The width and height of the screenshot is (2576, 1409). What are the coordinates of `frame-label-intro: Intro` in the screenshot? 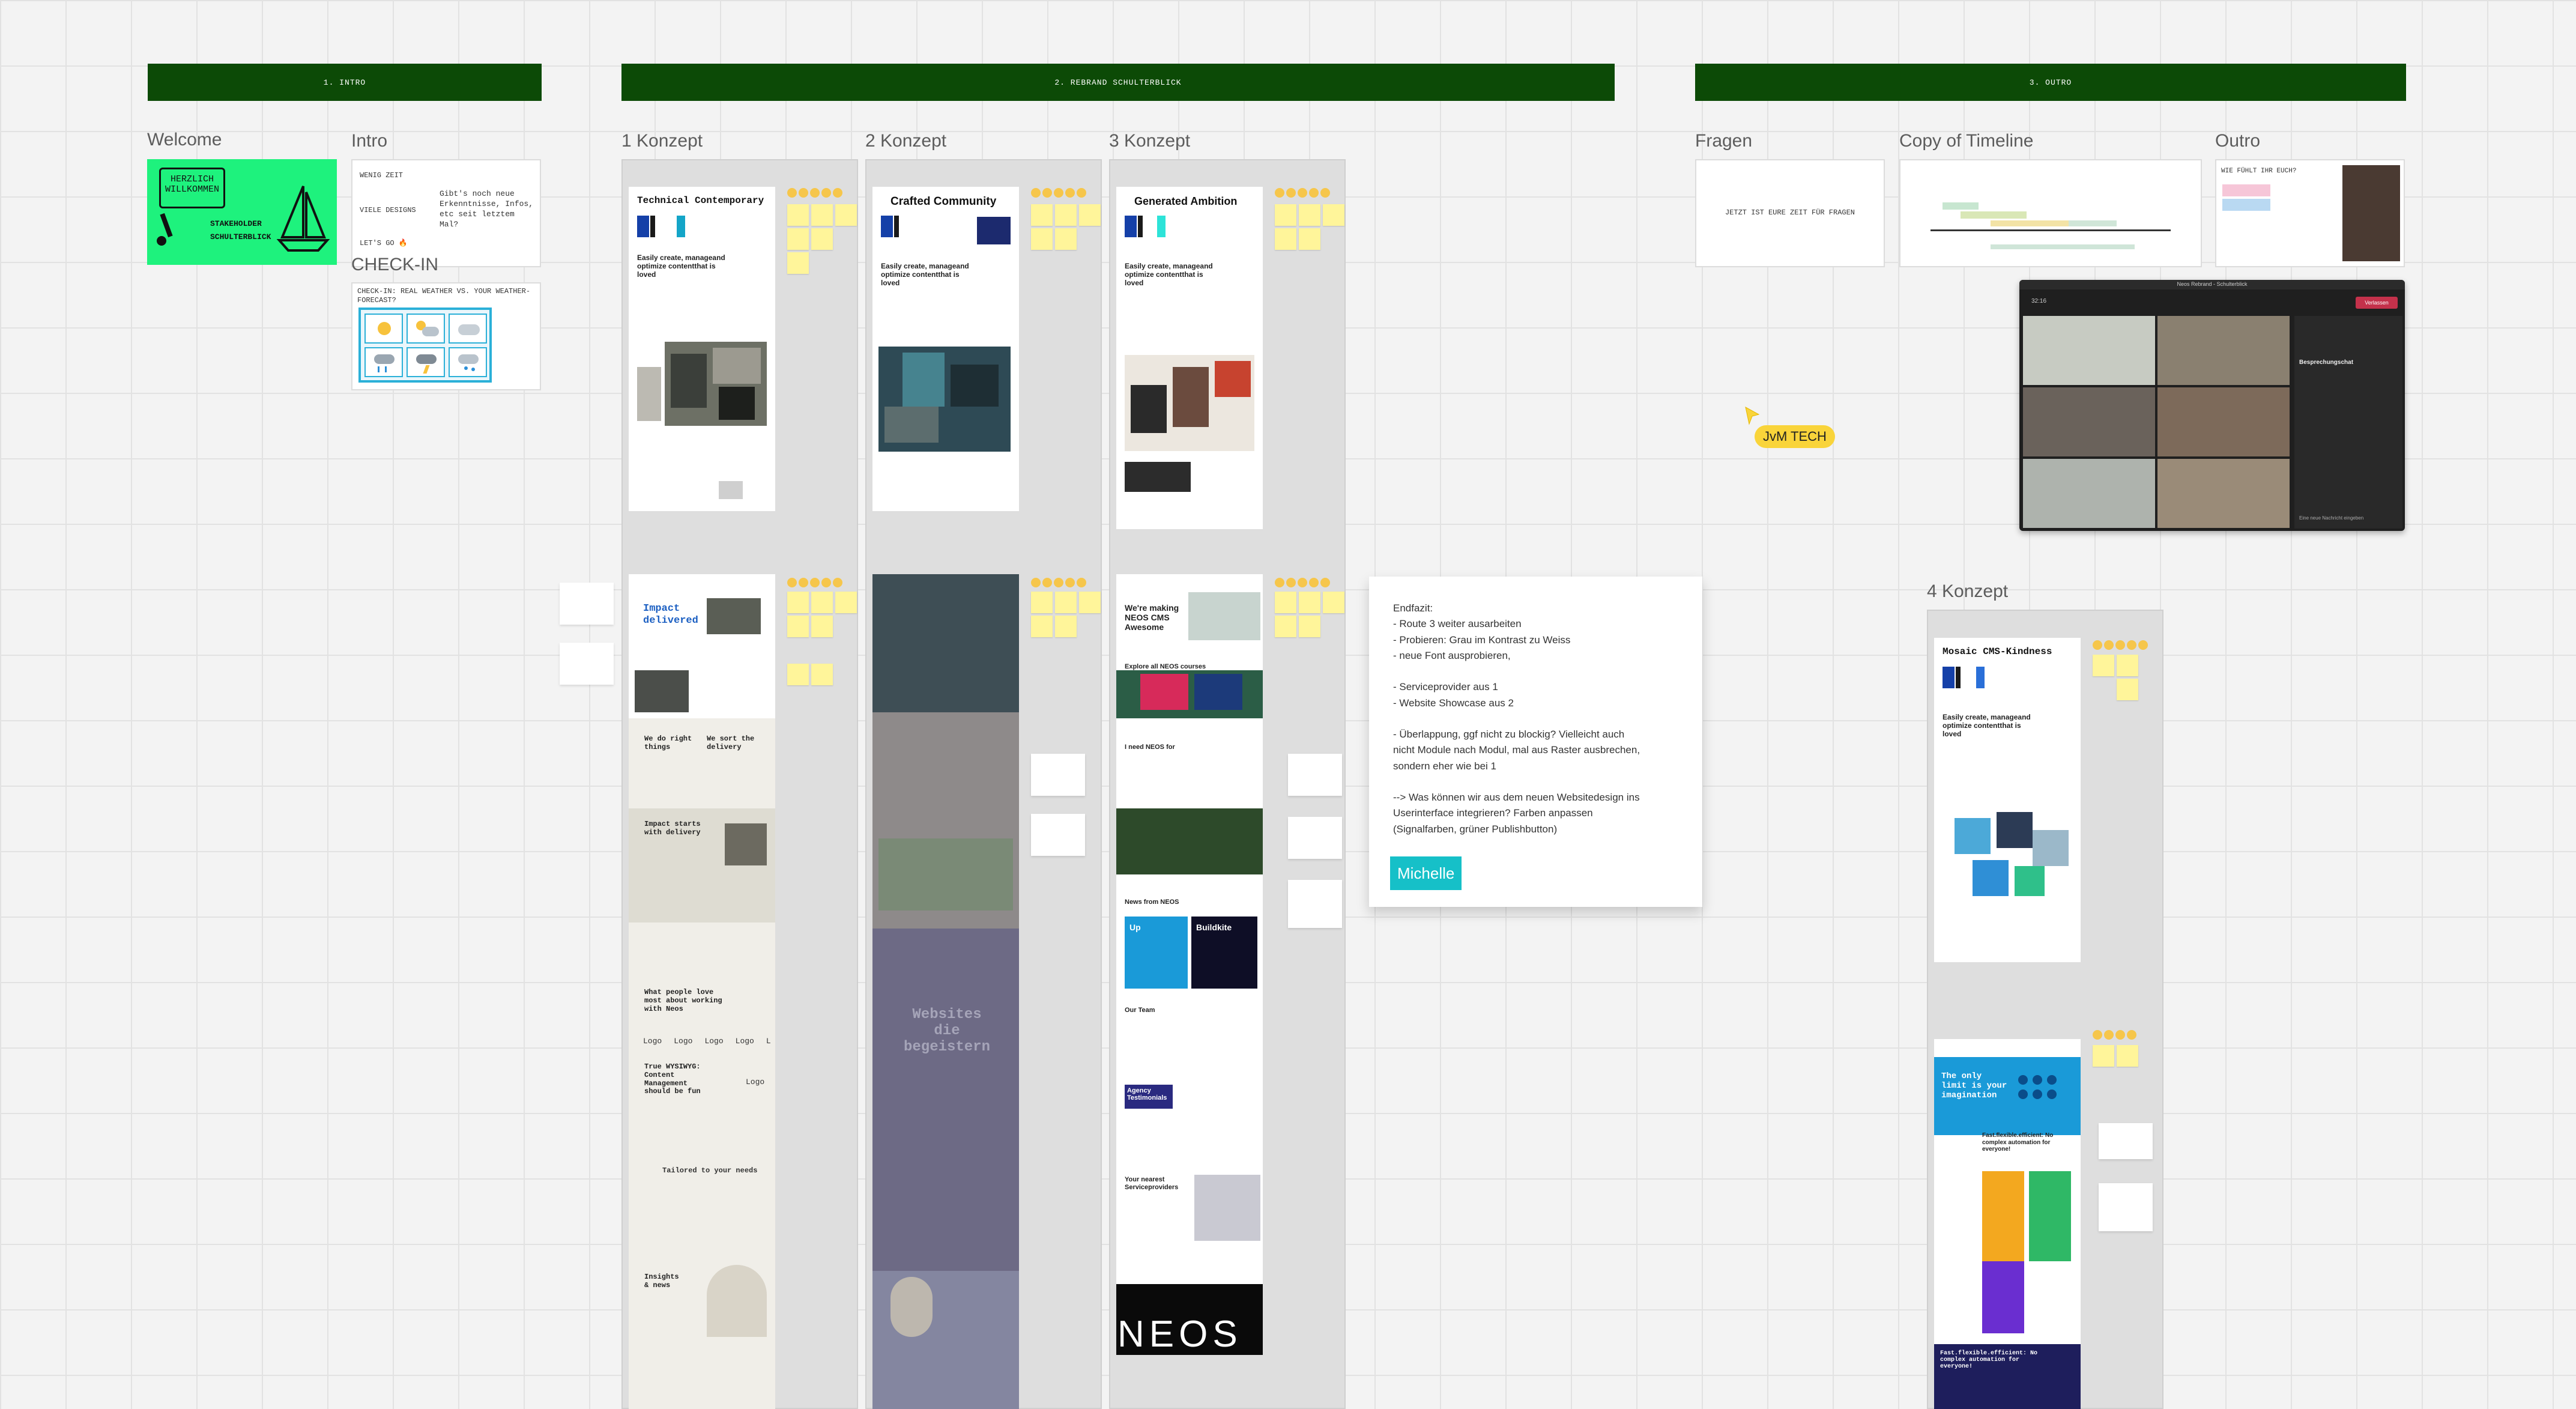 It's located at (369, 141).